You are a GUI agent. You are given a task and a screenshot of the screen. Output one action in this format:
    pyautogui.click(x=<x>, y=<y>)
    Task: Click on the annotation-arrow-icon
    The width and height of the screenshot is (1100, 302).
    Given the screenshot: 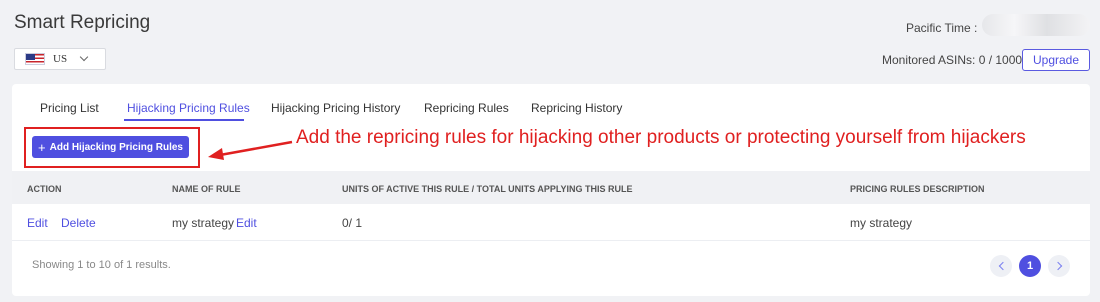 What is the action you would take?
    pyautogui.click(x=250, y=150)
    